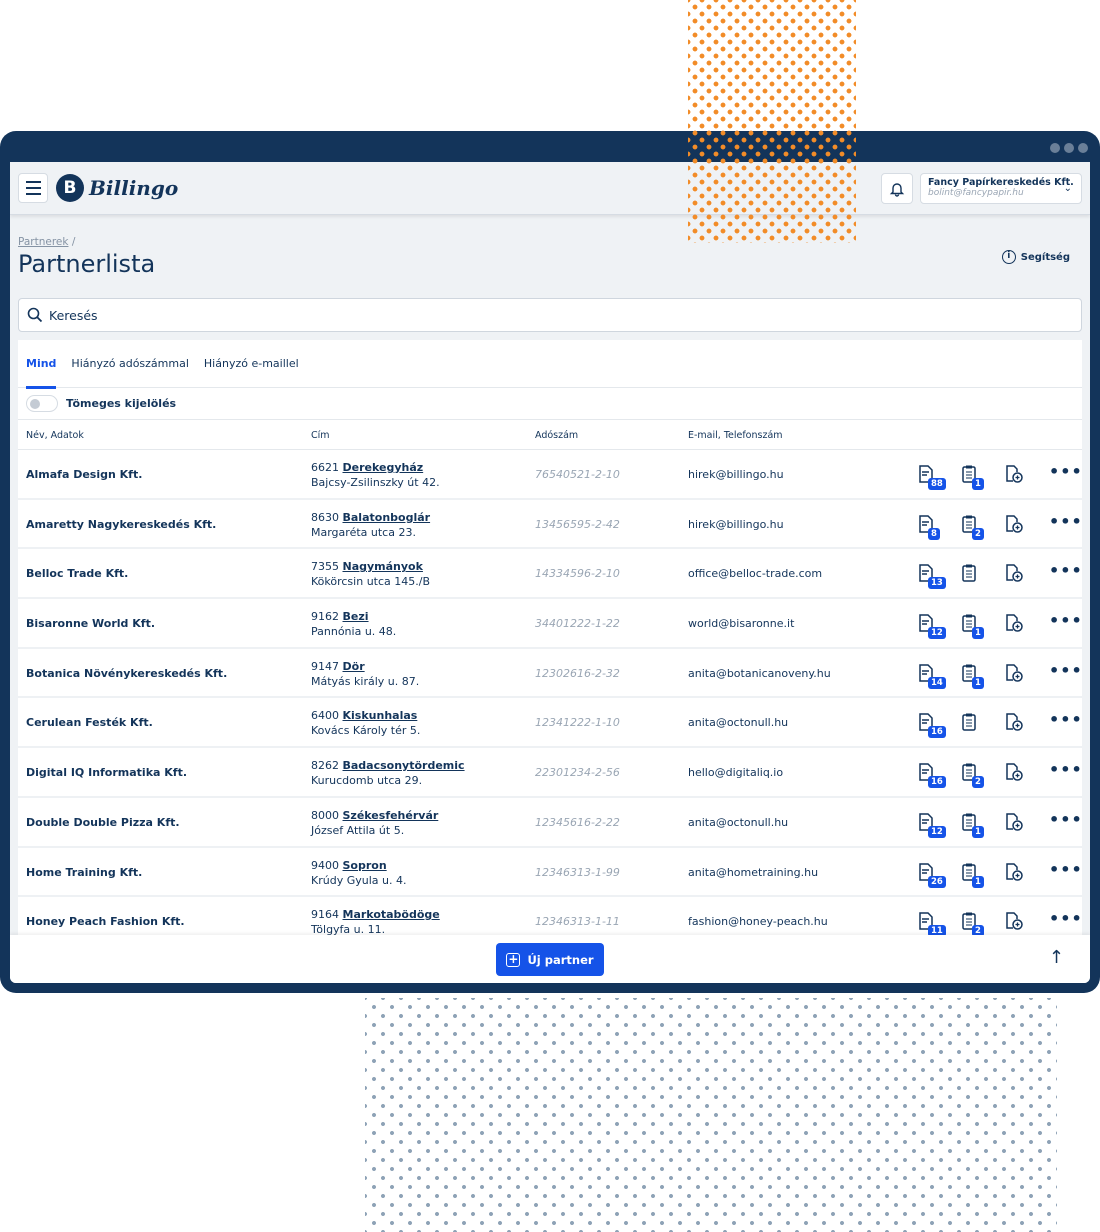 The height and width of the screenshot is (1232, 1100). What do you see at coordinates (550, 959) in the screenshot?
I see `new-partner-button: + Új partner` at bounding box center [550, 959].